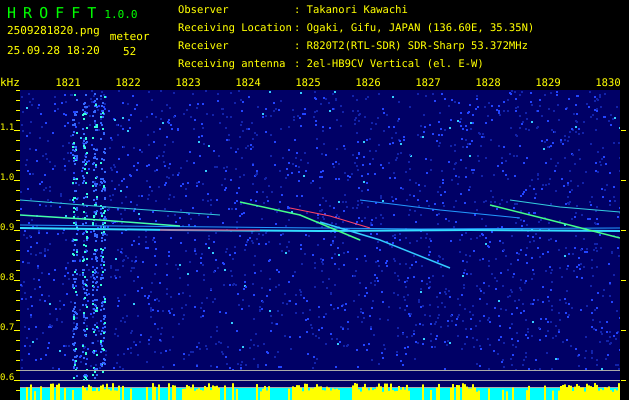 This screenshot has height=400, width=629. What do you see at coordinates (188, 83) in the screenshot?
I see `x-tick-label: 1823` at bounding box center [188, 83].